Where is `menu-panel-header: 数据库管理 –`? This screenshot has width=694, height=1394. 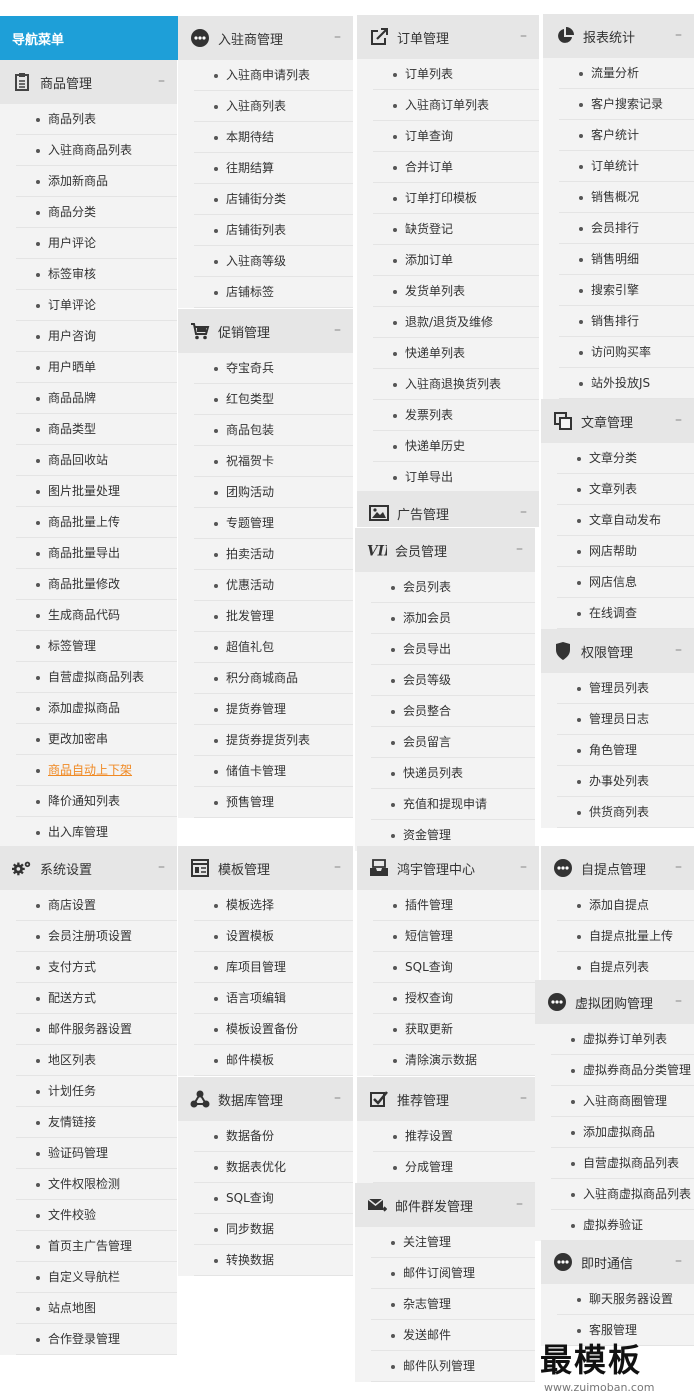 menu-panel-header: 数据库管理 – is located at coordinates (265, 1099).